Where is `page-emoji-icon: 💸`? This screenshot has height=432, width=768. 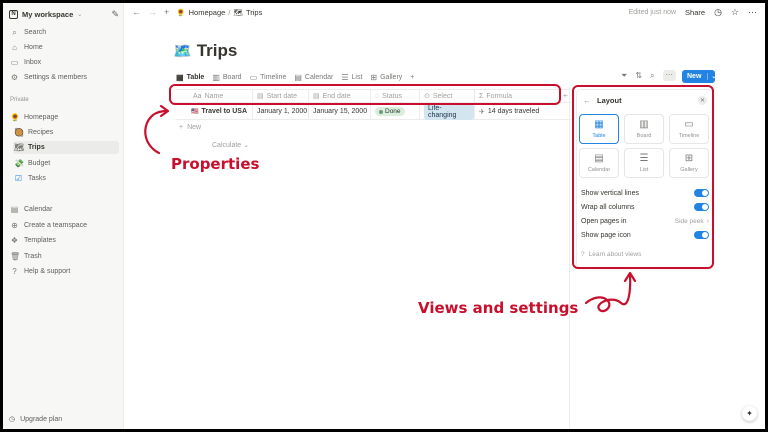 page-emoji-icon: 💸 is located at coordinates (19, 163).